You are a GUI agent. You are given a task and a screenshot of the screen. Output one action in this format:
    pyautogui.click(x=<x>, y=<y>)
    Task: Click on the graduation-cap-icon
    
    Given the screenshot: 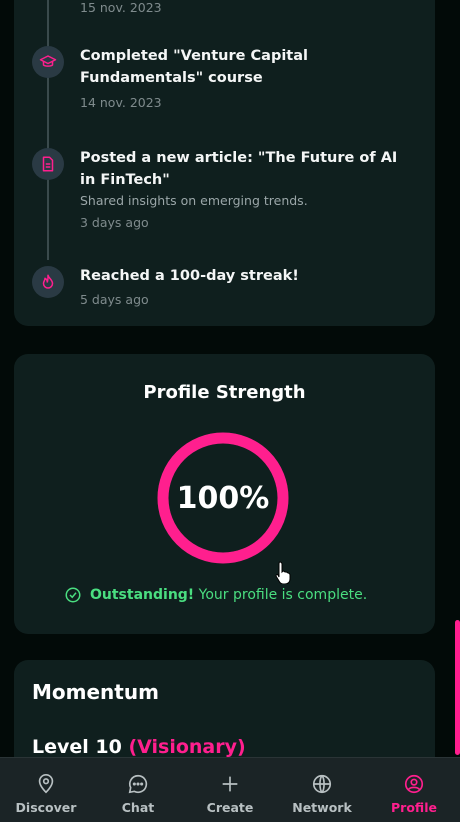 What is the action you would take?
    pyautogui.click(x=48, y=62)
    